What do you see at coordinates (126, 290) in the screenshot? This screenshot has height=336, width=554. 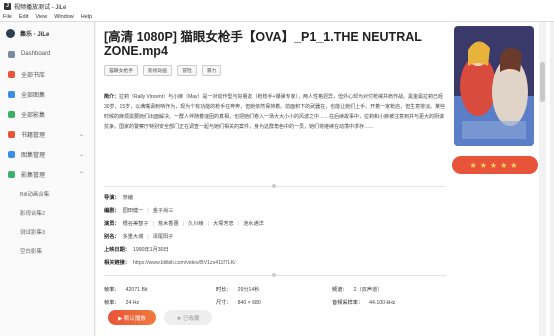 I see `stat-bitrate: 帧率： 42071 Bit` at bounding box center [126, 290].